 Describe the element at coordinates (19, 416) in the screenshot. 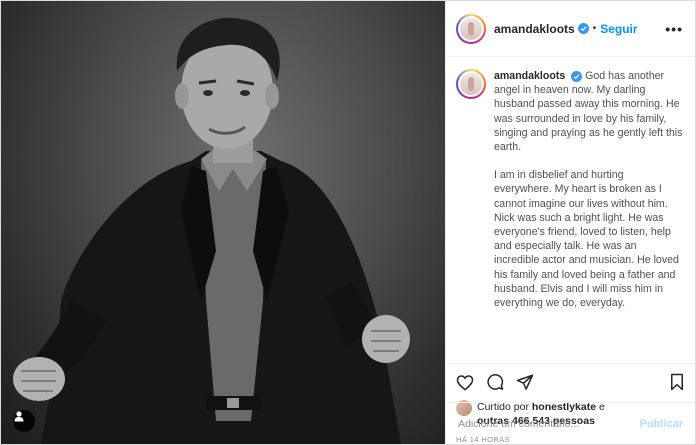

I see `user-tag-icon` at that location.